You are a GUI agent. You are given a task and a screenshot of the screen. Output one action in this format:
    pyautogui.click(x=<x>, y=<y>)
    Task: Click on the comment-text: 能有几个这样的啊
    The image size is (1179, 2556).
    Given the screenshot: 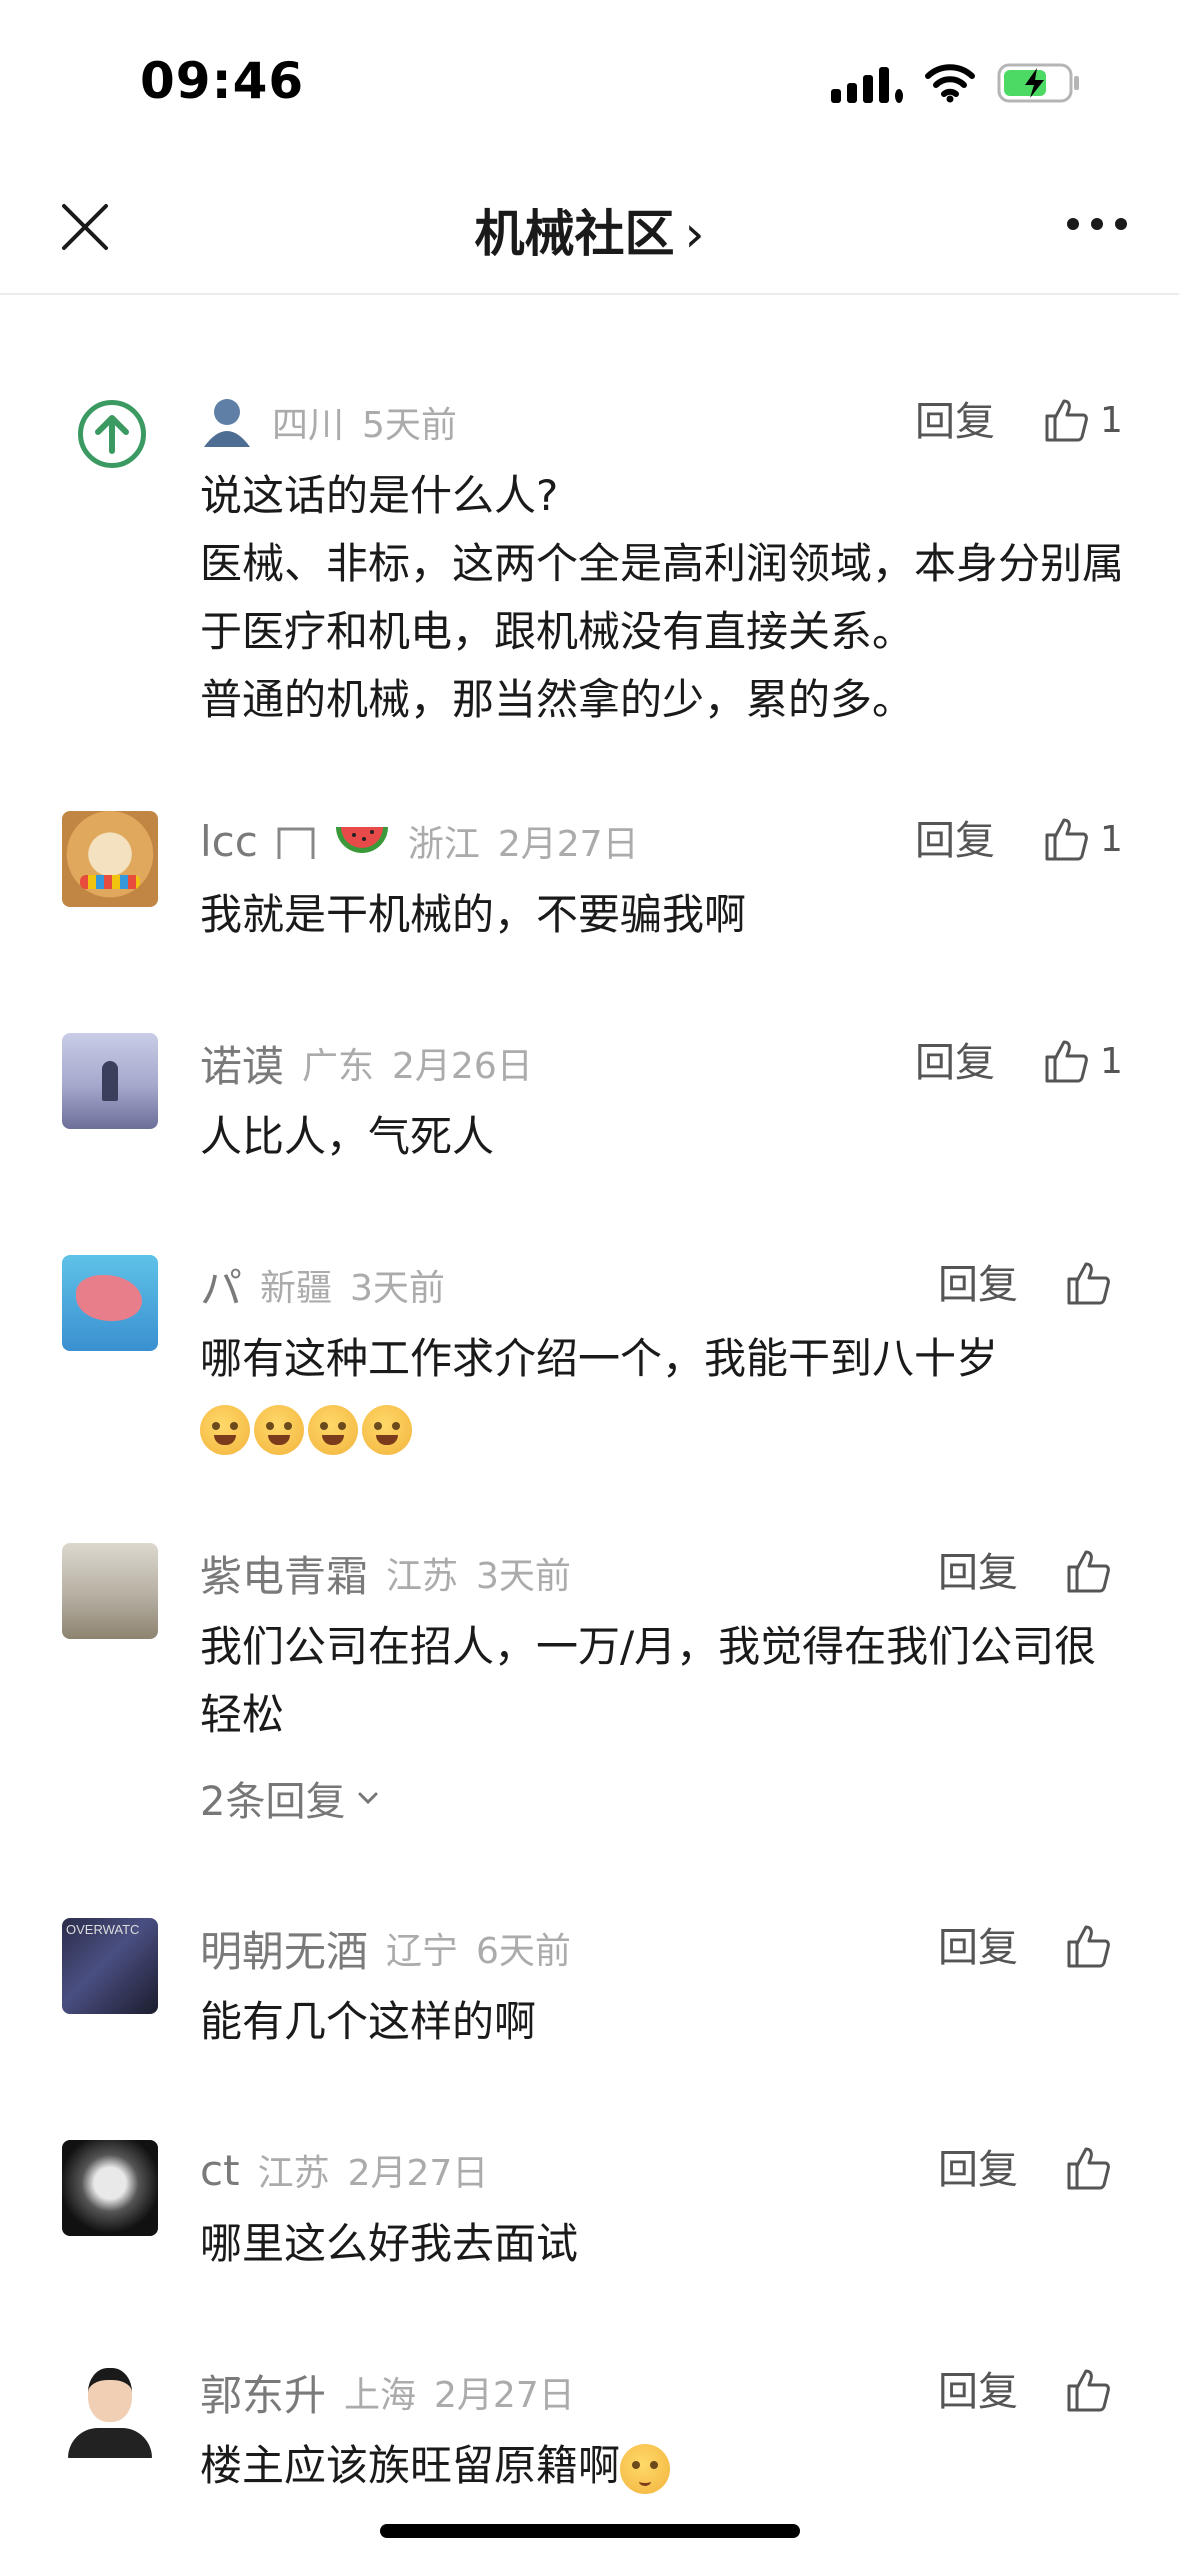 What is the action you would take?
    pyautogui.click(x=368, y=2021)
    